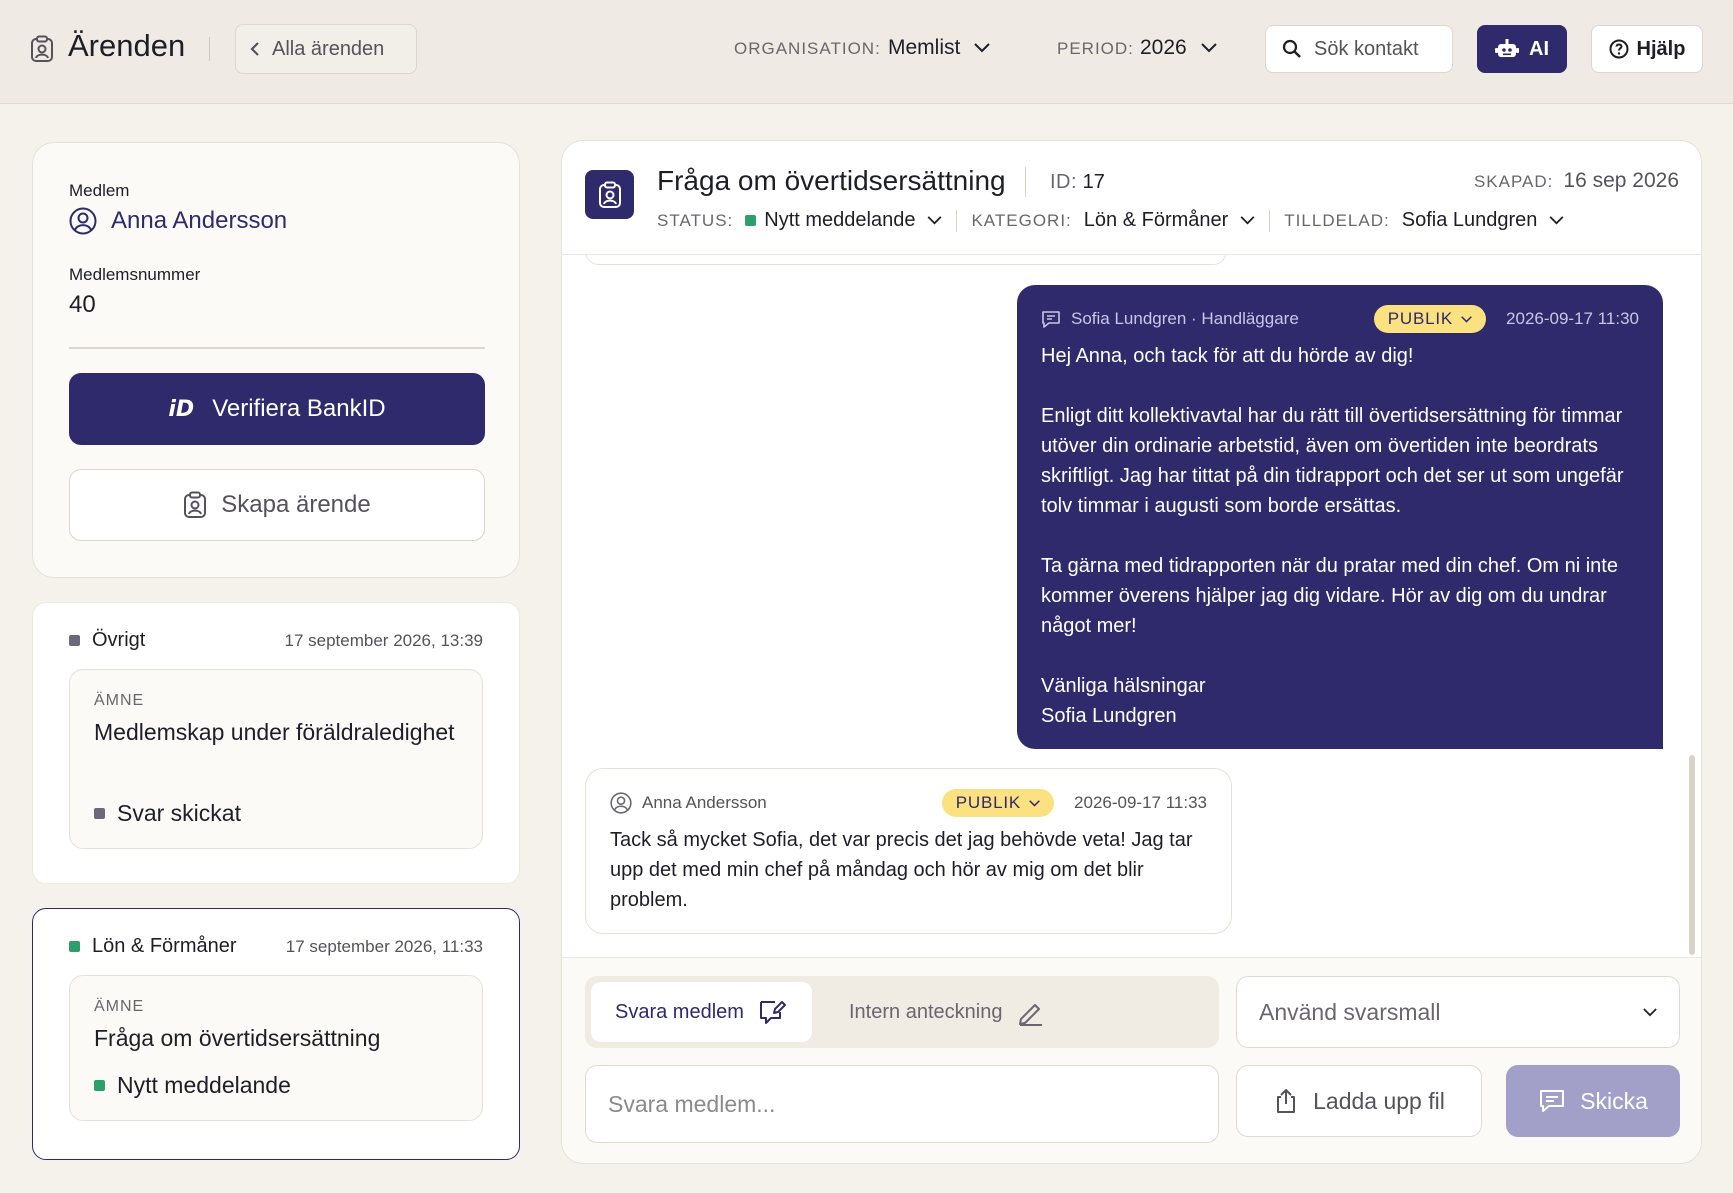  What do you see at coordinates (153, 946) in the screenshot?
I see `case-category: Lön & Förmåner` at bounding box center [153, 946].